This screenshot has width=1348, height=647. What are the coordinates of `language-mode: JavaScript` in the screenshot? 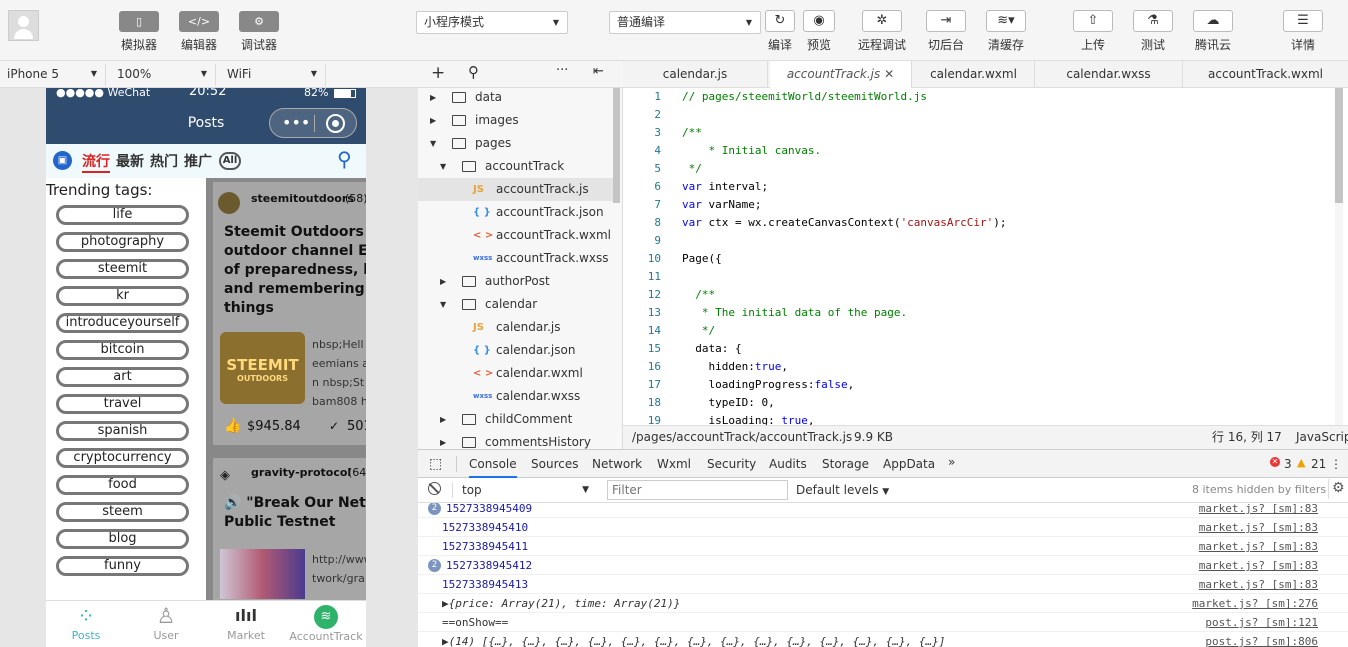 It's located at (1322, 437).